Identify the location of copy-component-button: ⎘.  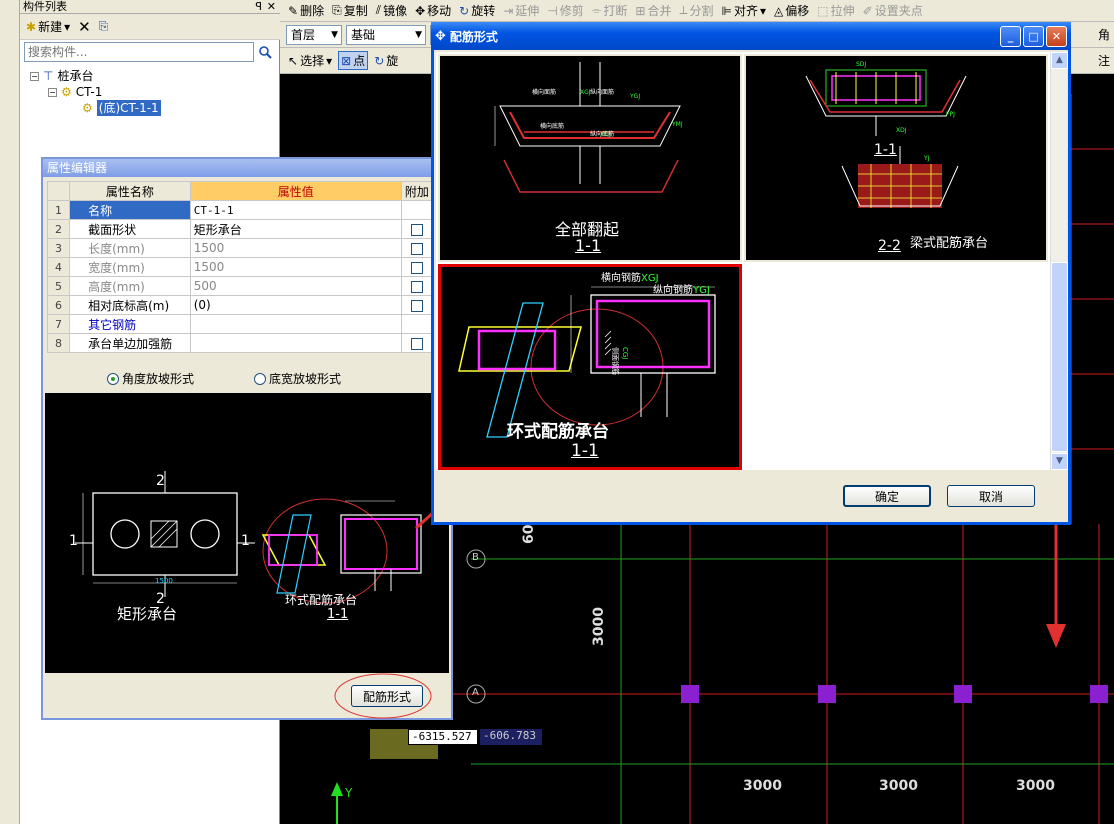
(104, 26).